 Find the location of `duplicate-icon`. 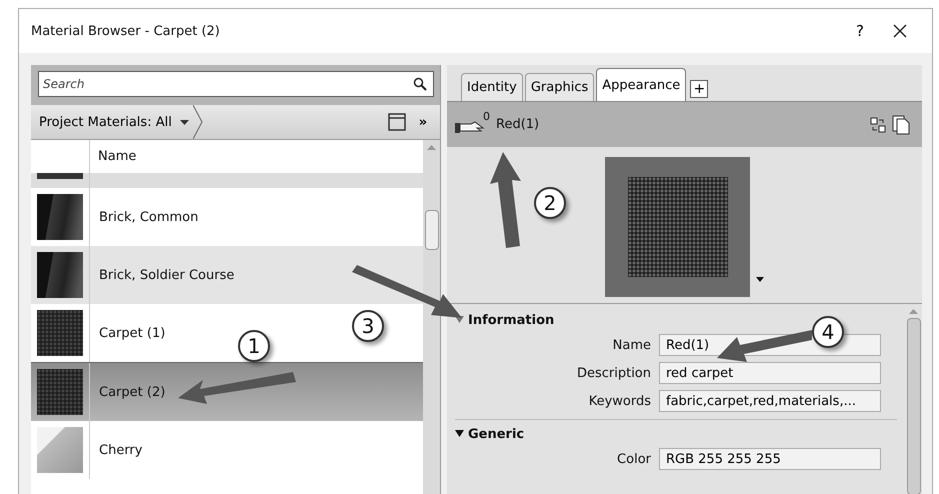

duplicate-icon is located at coordinates (901, 124).